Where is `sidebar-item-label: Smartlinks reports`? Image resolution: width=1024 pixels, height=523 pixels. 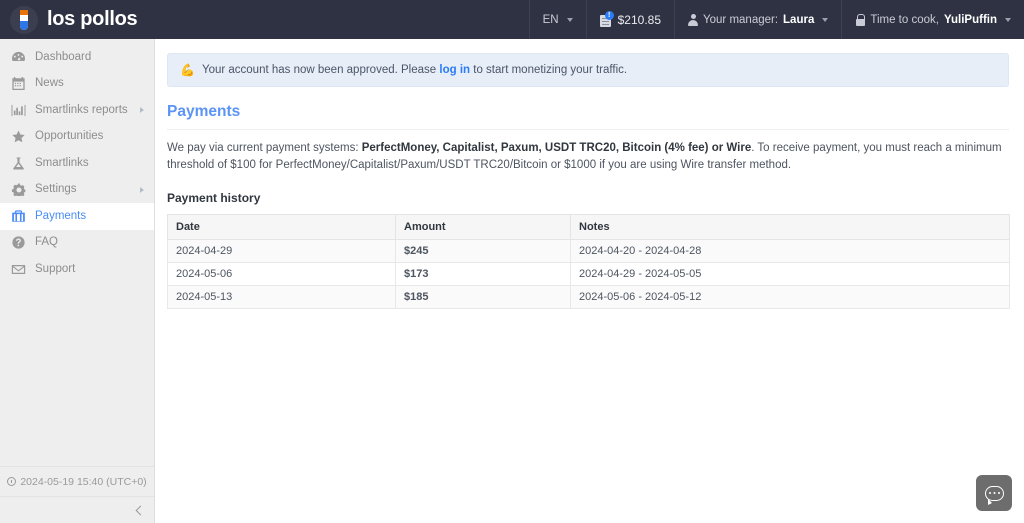 sidebar-item-label: Smartlinks reports is located at coordinates (81, 109).